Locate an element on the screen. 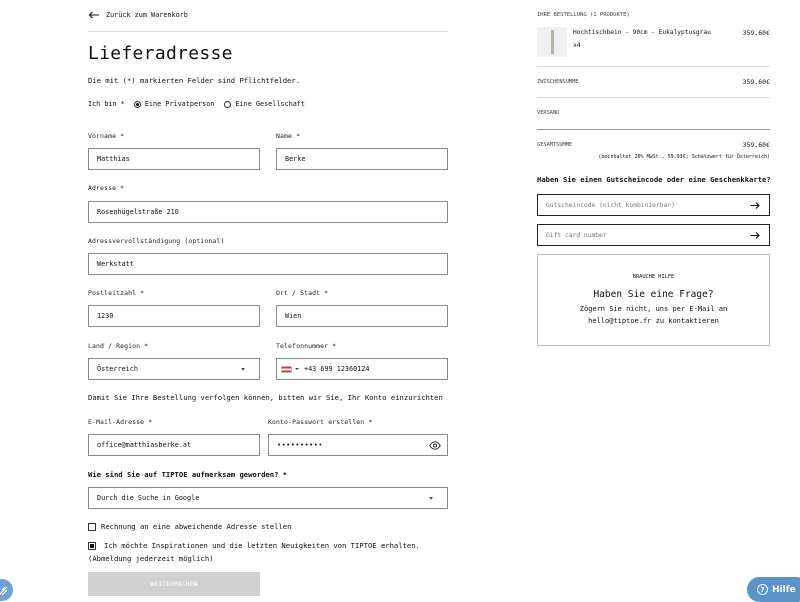 Image resolution: width=800 pixels, height=602 pixels. help-box-line2: hello@tiptoe.fr zu kontaktieren is located at coordinates (653, 321).